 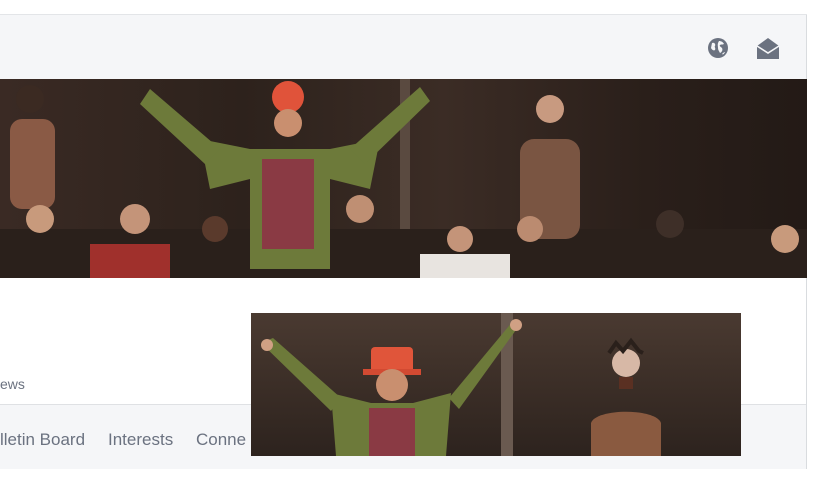 What do you see at coordinates (12, 384) in the screenshot?
I see `views-label: ews` at bounding box center [12, 384].